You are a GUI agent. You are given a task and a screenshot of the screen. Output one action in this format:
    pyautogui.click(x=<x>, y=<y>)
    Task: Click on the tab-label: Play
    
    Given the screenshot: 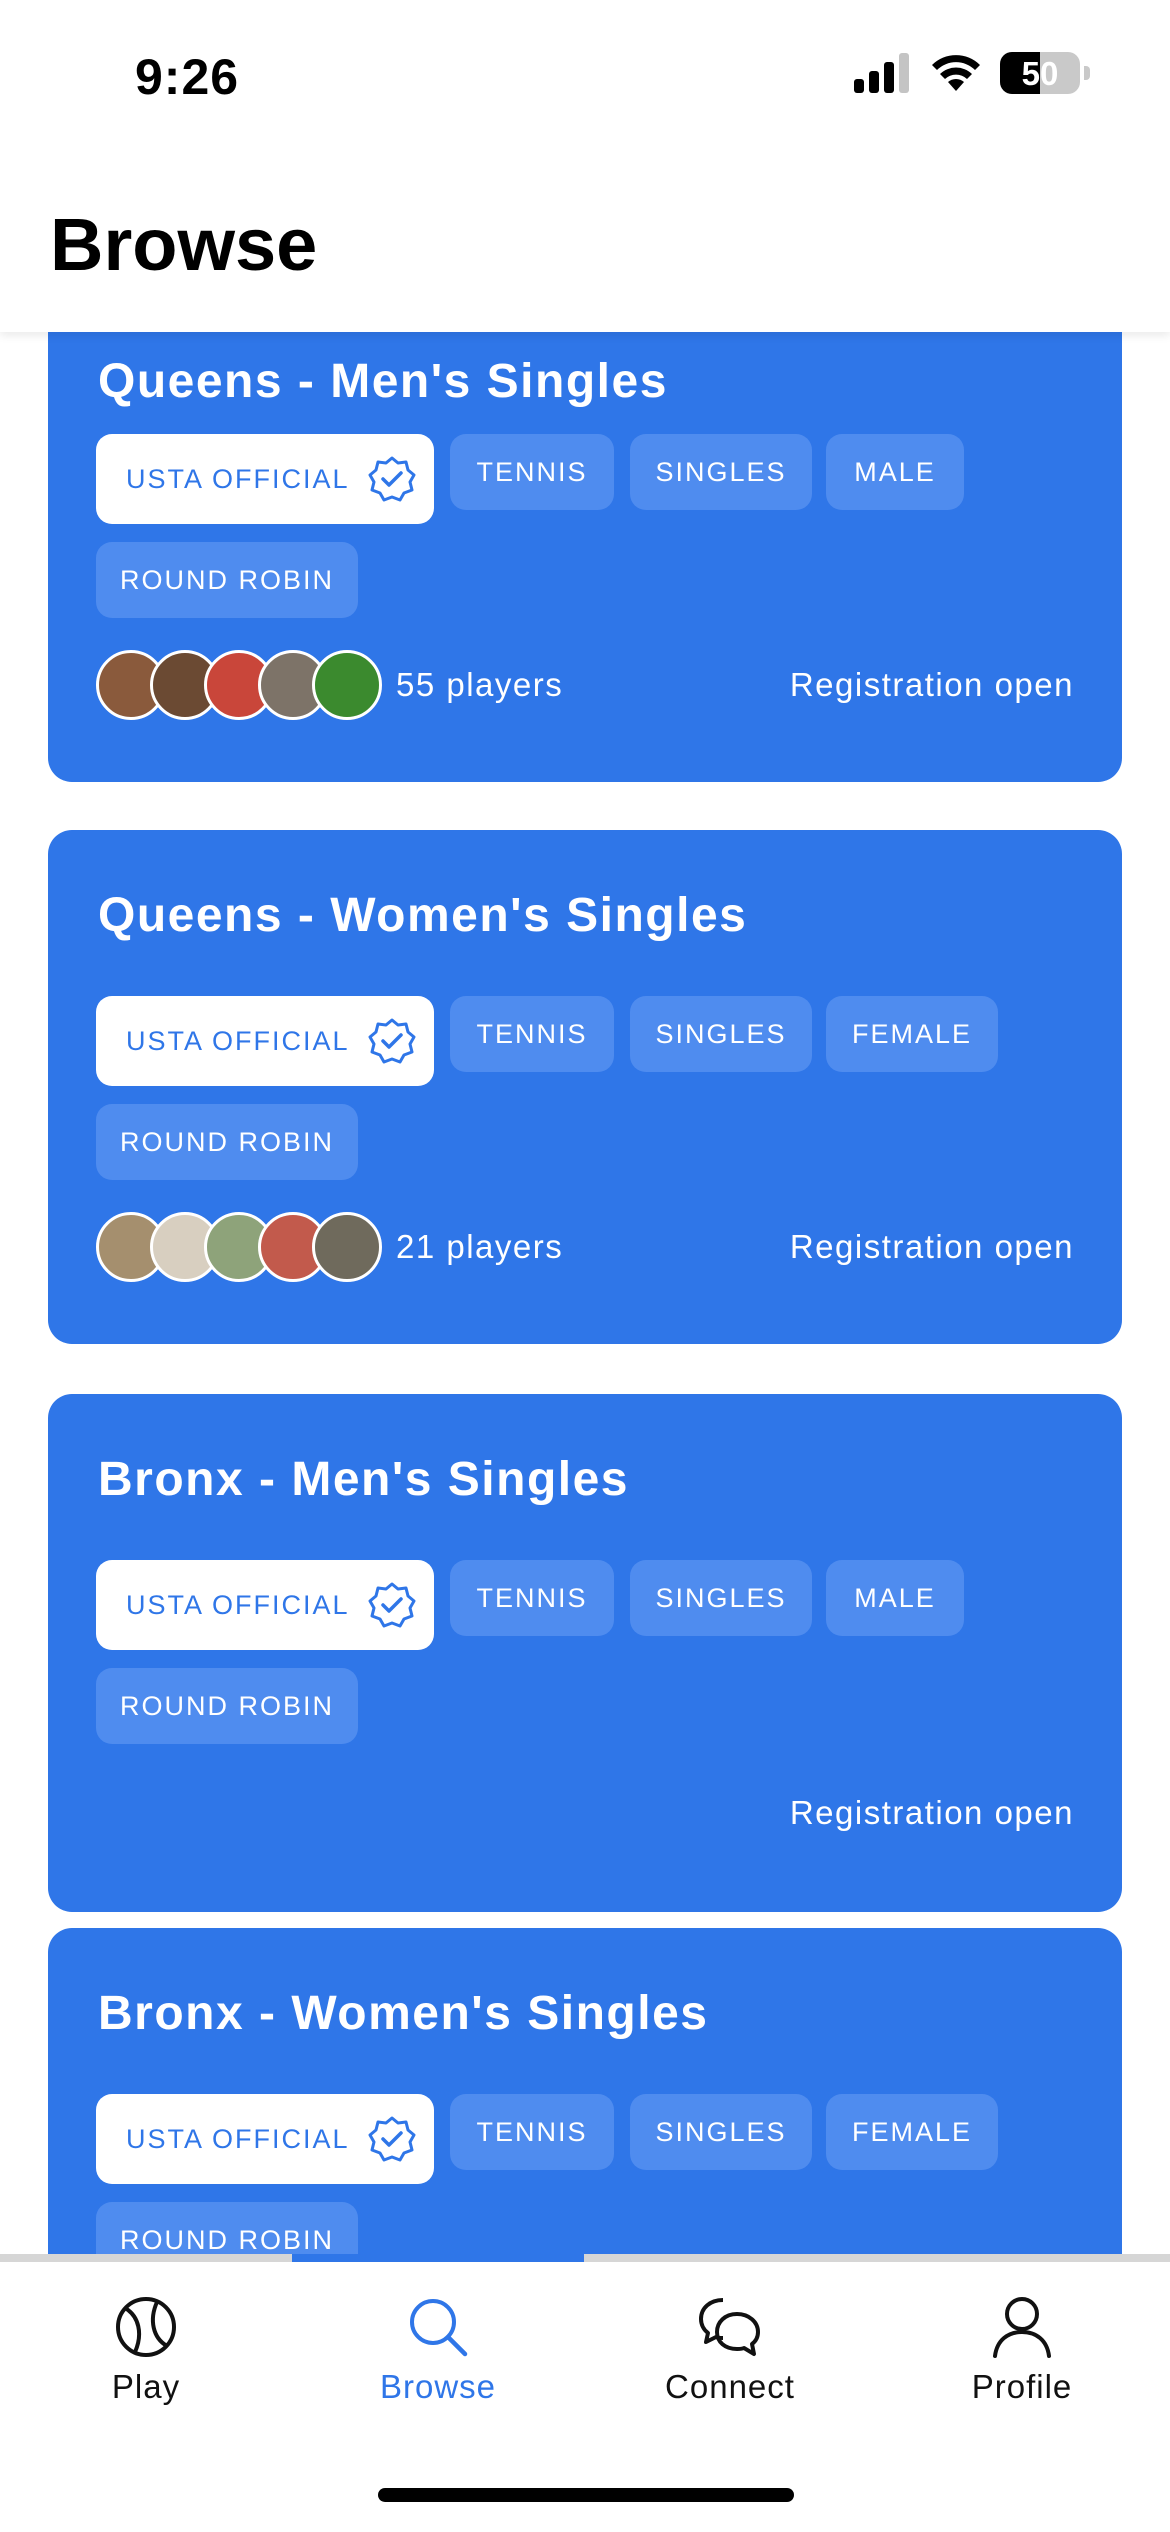 What is the action you would take?
    pyautogui.click(x=146, y=2386)
    